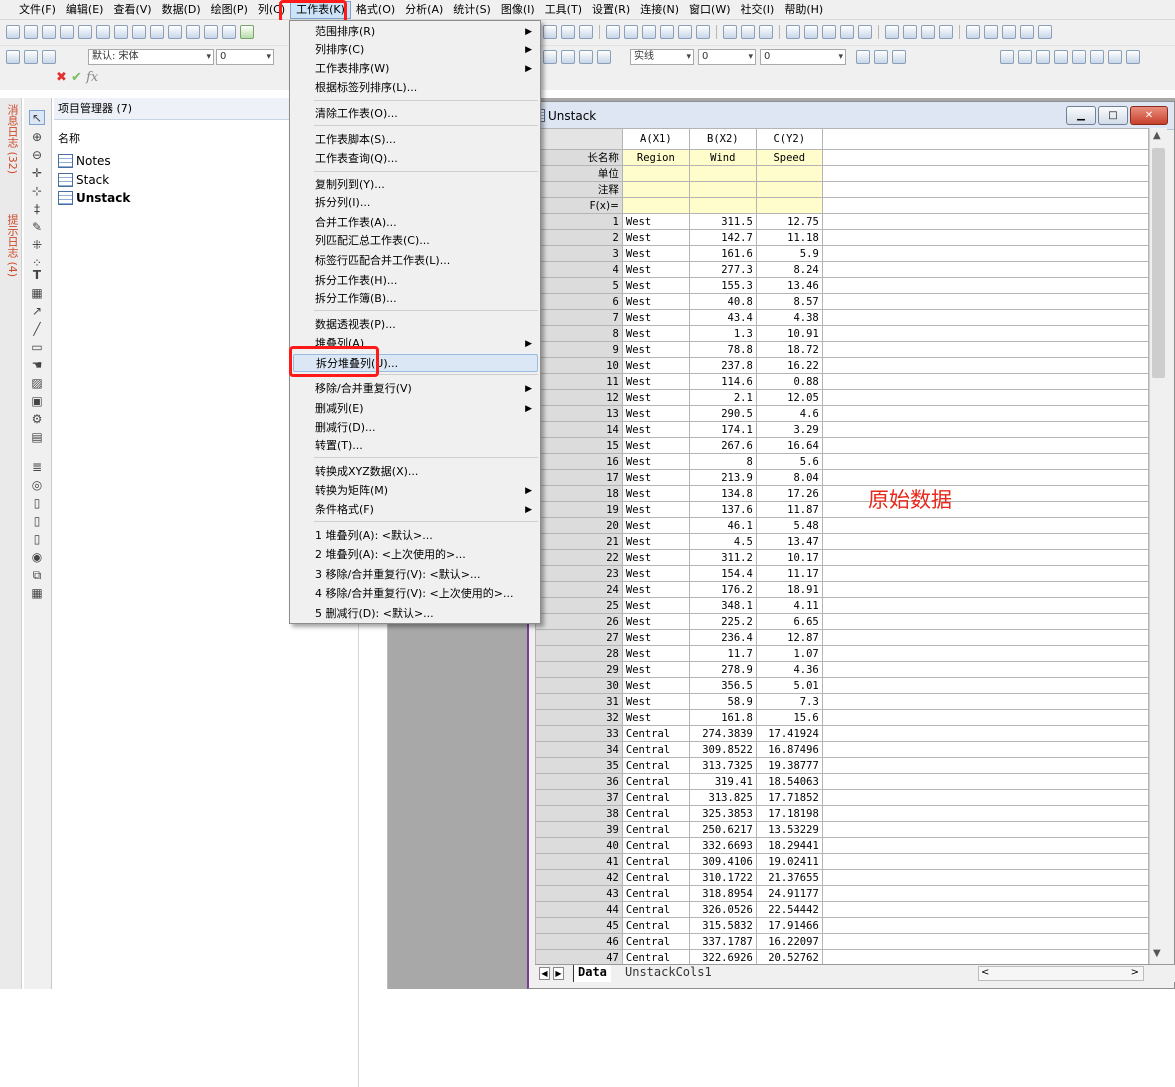  I want to click on fill-color-icon, so click(550, 57).